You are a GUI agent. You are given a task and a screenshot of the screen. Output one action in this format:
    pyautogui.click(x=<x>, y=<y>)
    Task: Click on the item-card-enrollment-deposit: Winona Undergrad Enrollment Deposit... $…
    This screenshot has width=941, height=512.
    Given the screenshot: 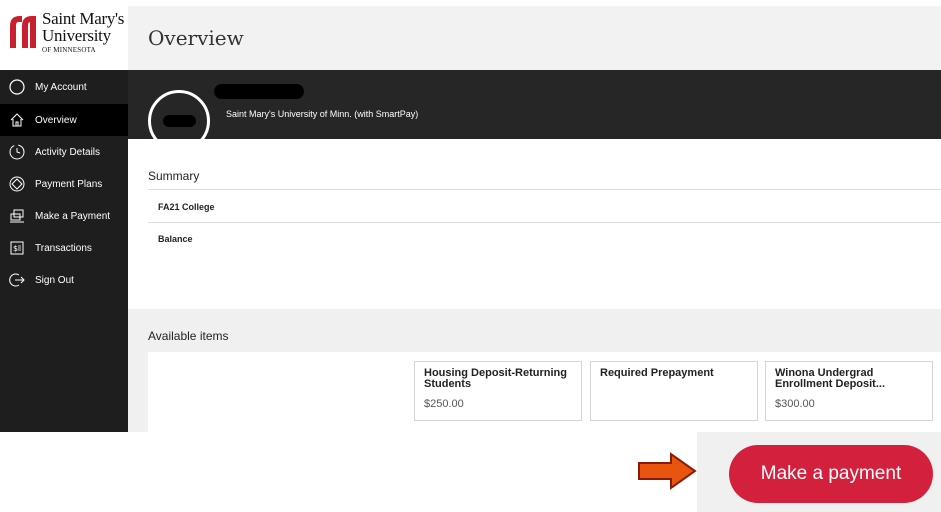 What is the action you would take?
    pyautogui.click(x=849, y=391)
    